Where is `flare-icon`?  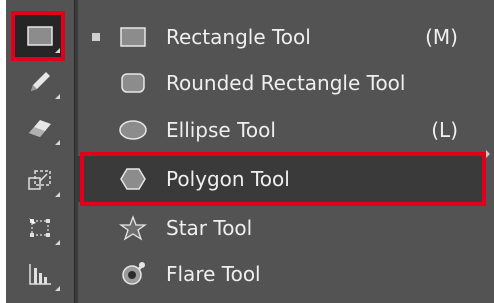
flare-icon is located at coordinates (133, 274).